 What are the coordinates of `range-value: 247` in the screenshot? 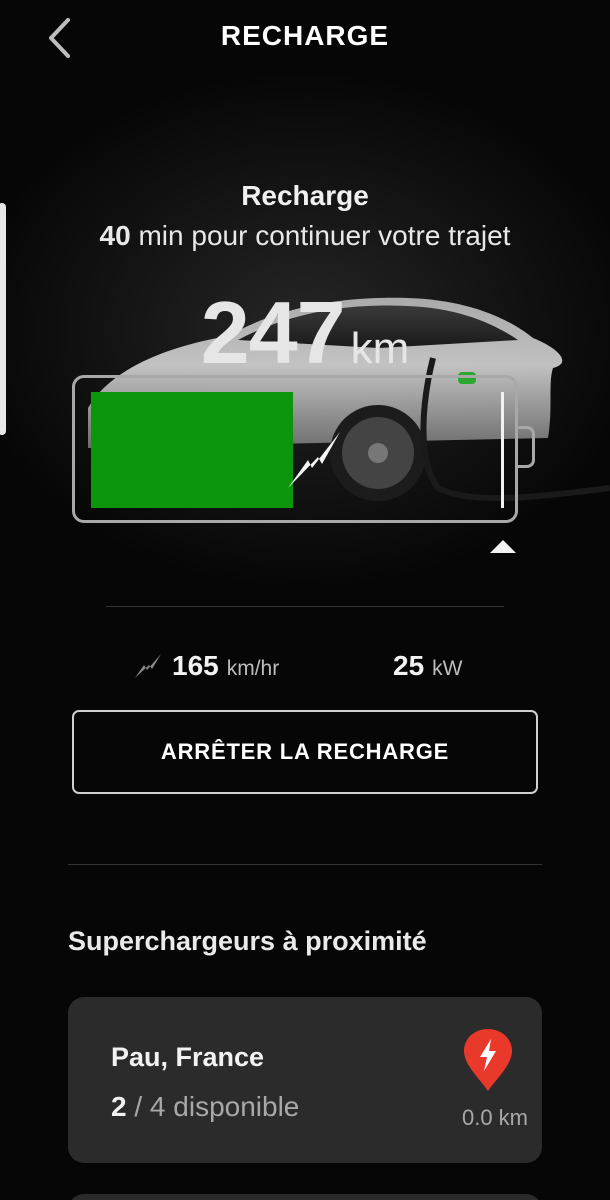 It's located at (273, 332).